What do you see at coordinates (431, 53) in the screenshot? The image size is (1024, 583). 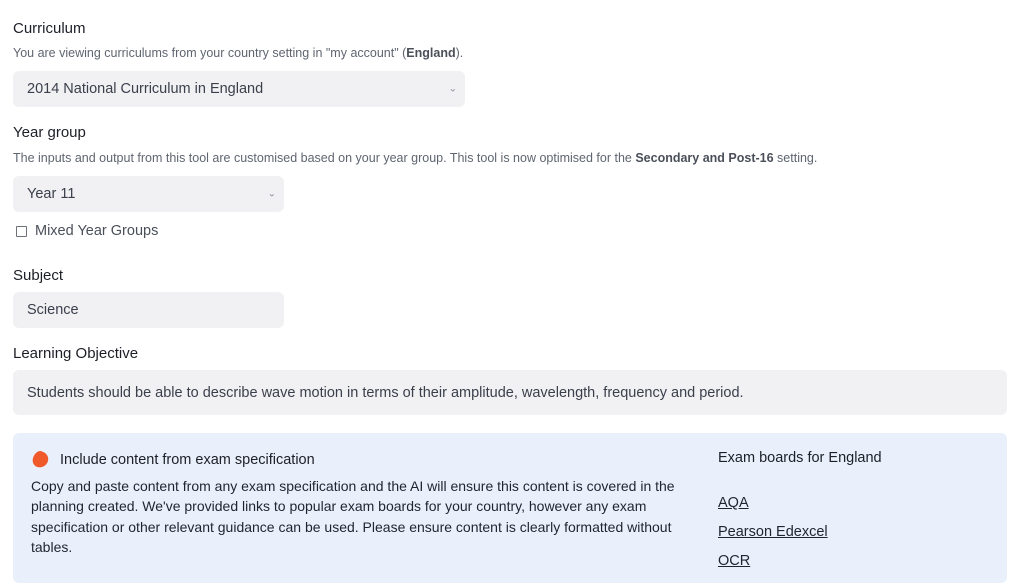 I see `curriculum-help-country: England` at bounding box center [431, 53].